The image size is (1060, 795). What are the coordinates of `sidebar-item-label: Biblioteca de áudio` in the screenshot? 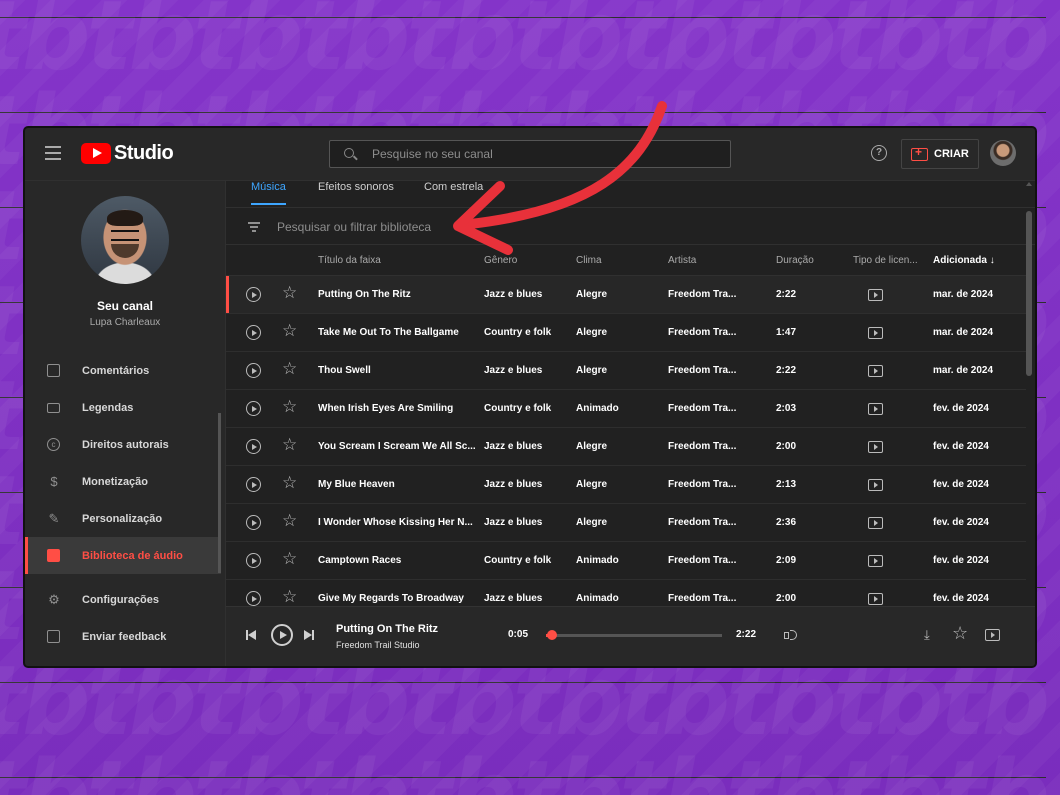 It's located at (132, 555).